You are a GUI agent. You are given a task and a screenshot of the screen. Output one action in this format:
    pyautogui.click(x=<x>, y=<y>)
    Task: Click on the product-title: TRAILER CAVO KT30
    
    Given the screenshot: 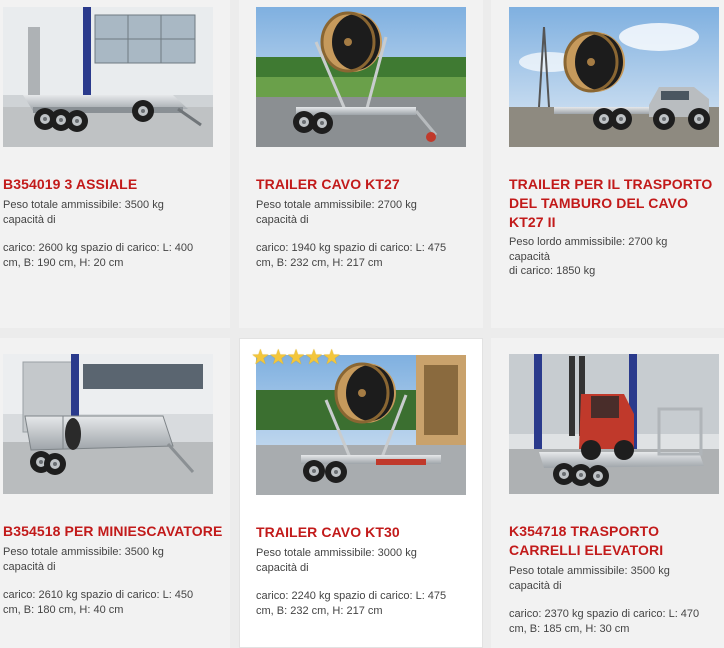 What is the action you would take?
    pyautogui.click(x=367, y=532)
    